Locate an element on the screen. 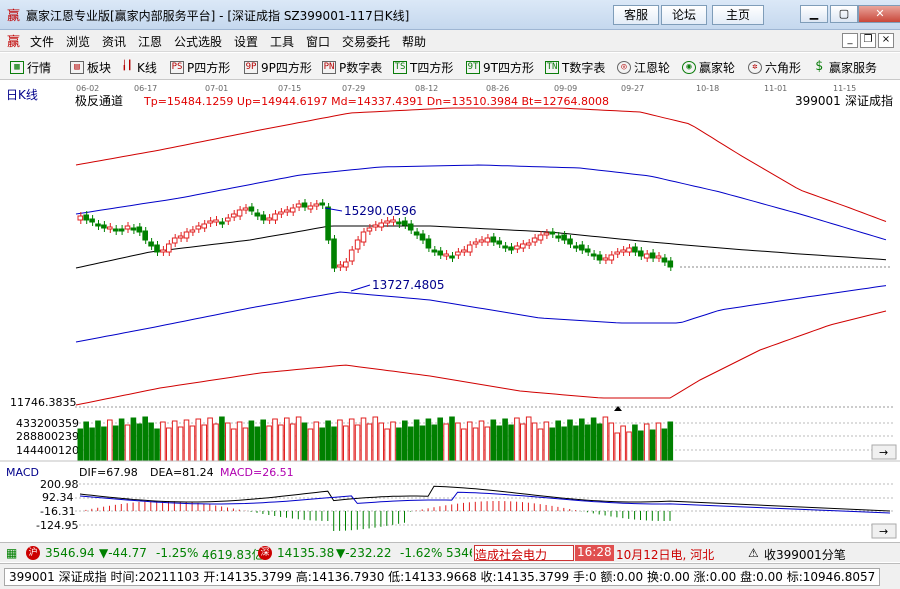 The width and height of the screenshot is (900, 589). tool-label: 赢家轮 is located at coordinates (717, 67).